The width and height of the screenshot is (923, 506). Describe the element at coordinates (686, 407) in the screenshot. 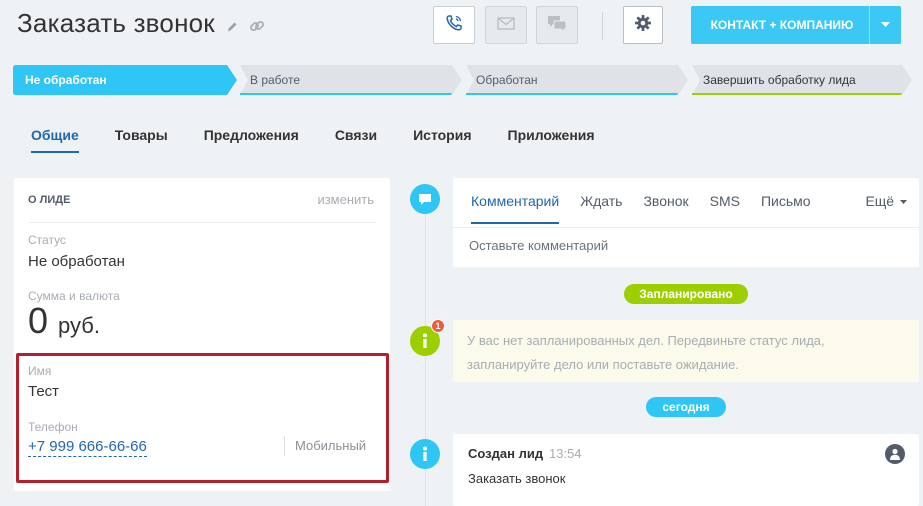

I see `today-pill: сегодня` at that location.